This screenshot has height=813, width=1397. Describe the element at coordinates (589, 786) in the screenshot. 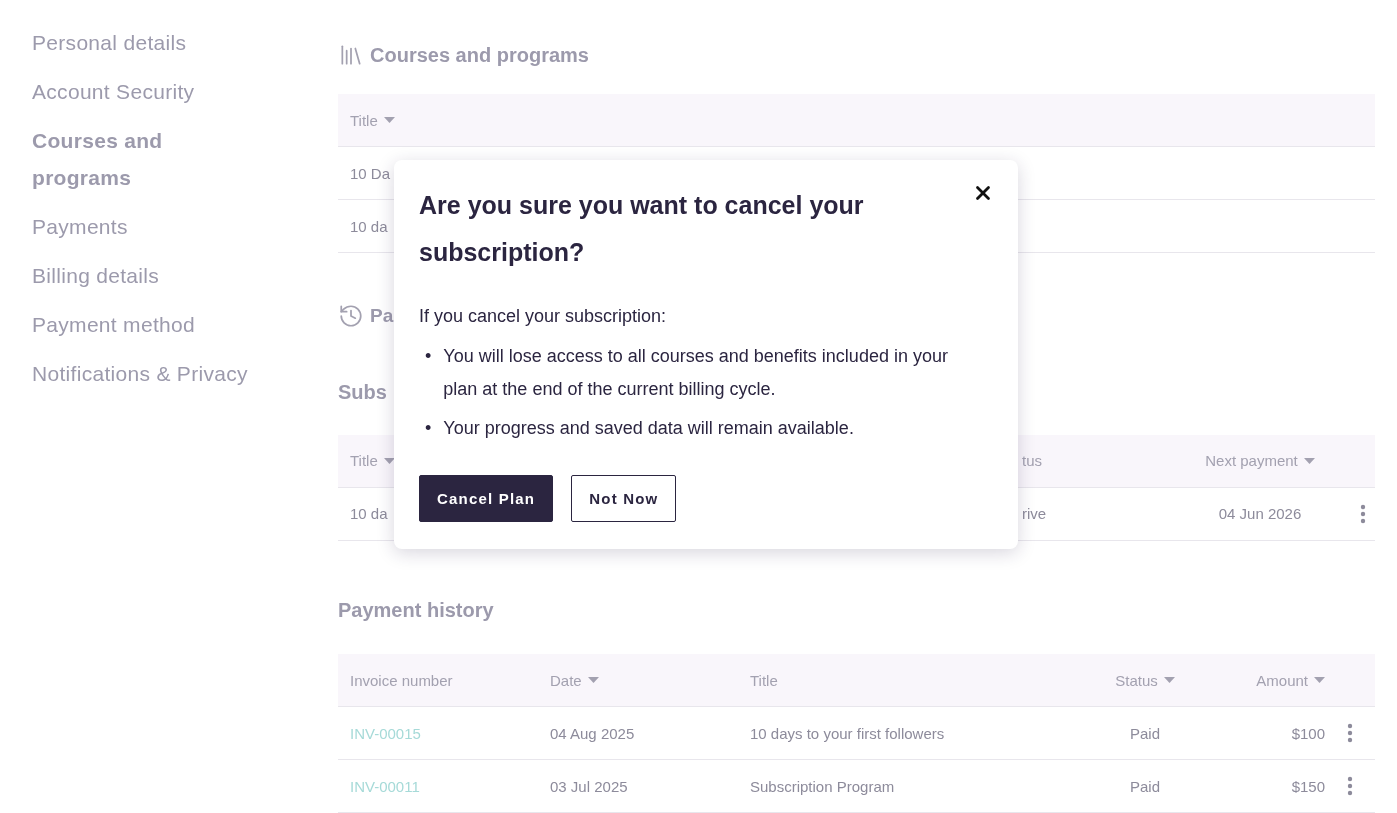

I see `table-cell-text: 03 Jul 2025` at that location.